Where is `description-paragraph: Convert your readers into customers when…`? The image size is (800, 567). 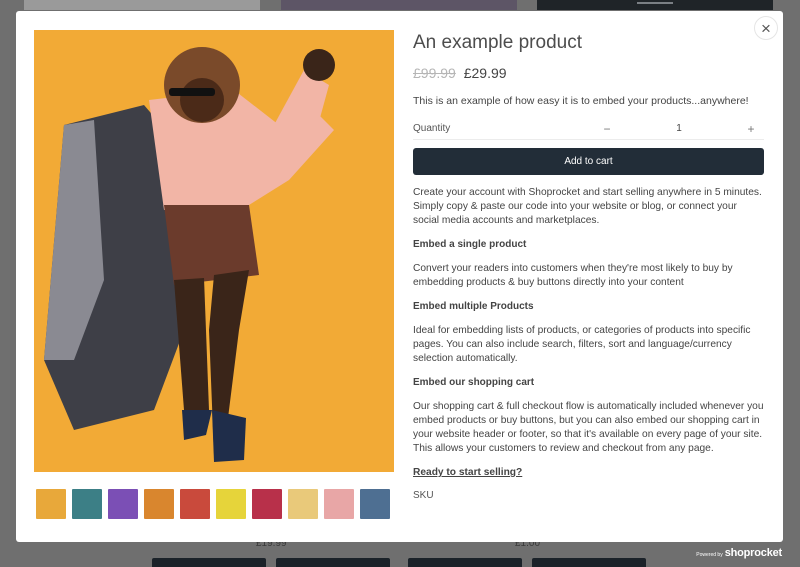
description-paragraph: Convert your readers into customers when… is located at coordinates (573, 275).